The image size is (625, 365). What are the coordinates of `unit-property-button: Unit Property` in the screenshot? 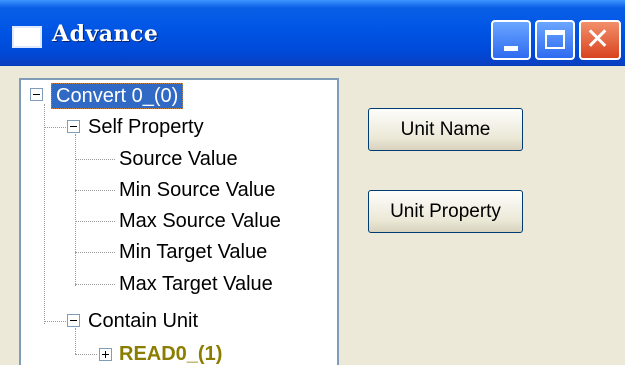 It's located at (445, 211).